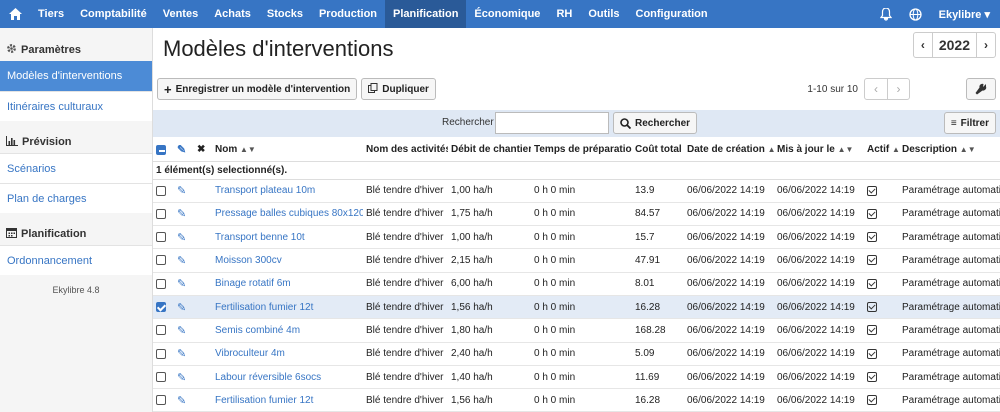 This screenshot has height=412, width=1000. I want to click on cell-name: Transport benne 10t, so click(287, 237).